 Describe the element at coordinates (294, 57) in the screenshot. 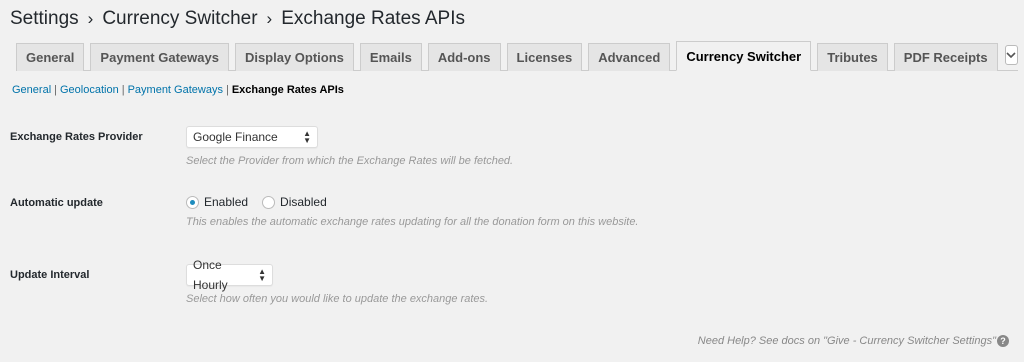

I see `tab-display-options: Display Options` at that location.